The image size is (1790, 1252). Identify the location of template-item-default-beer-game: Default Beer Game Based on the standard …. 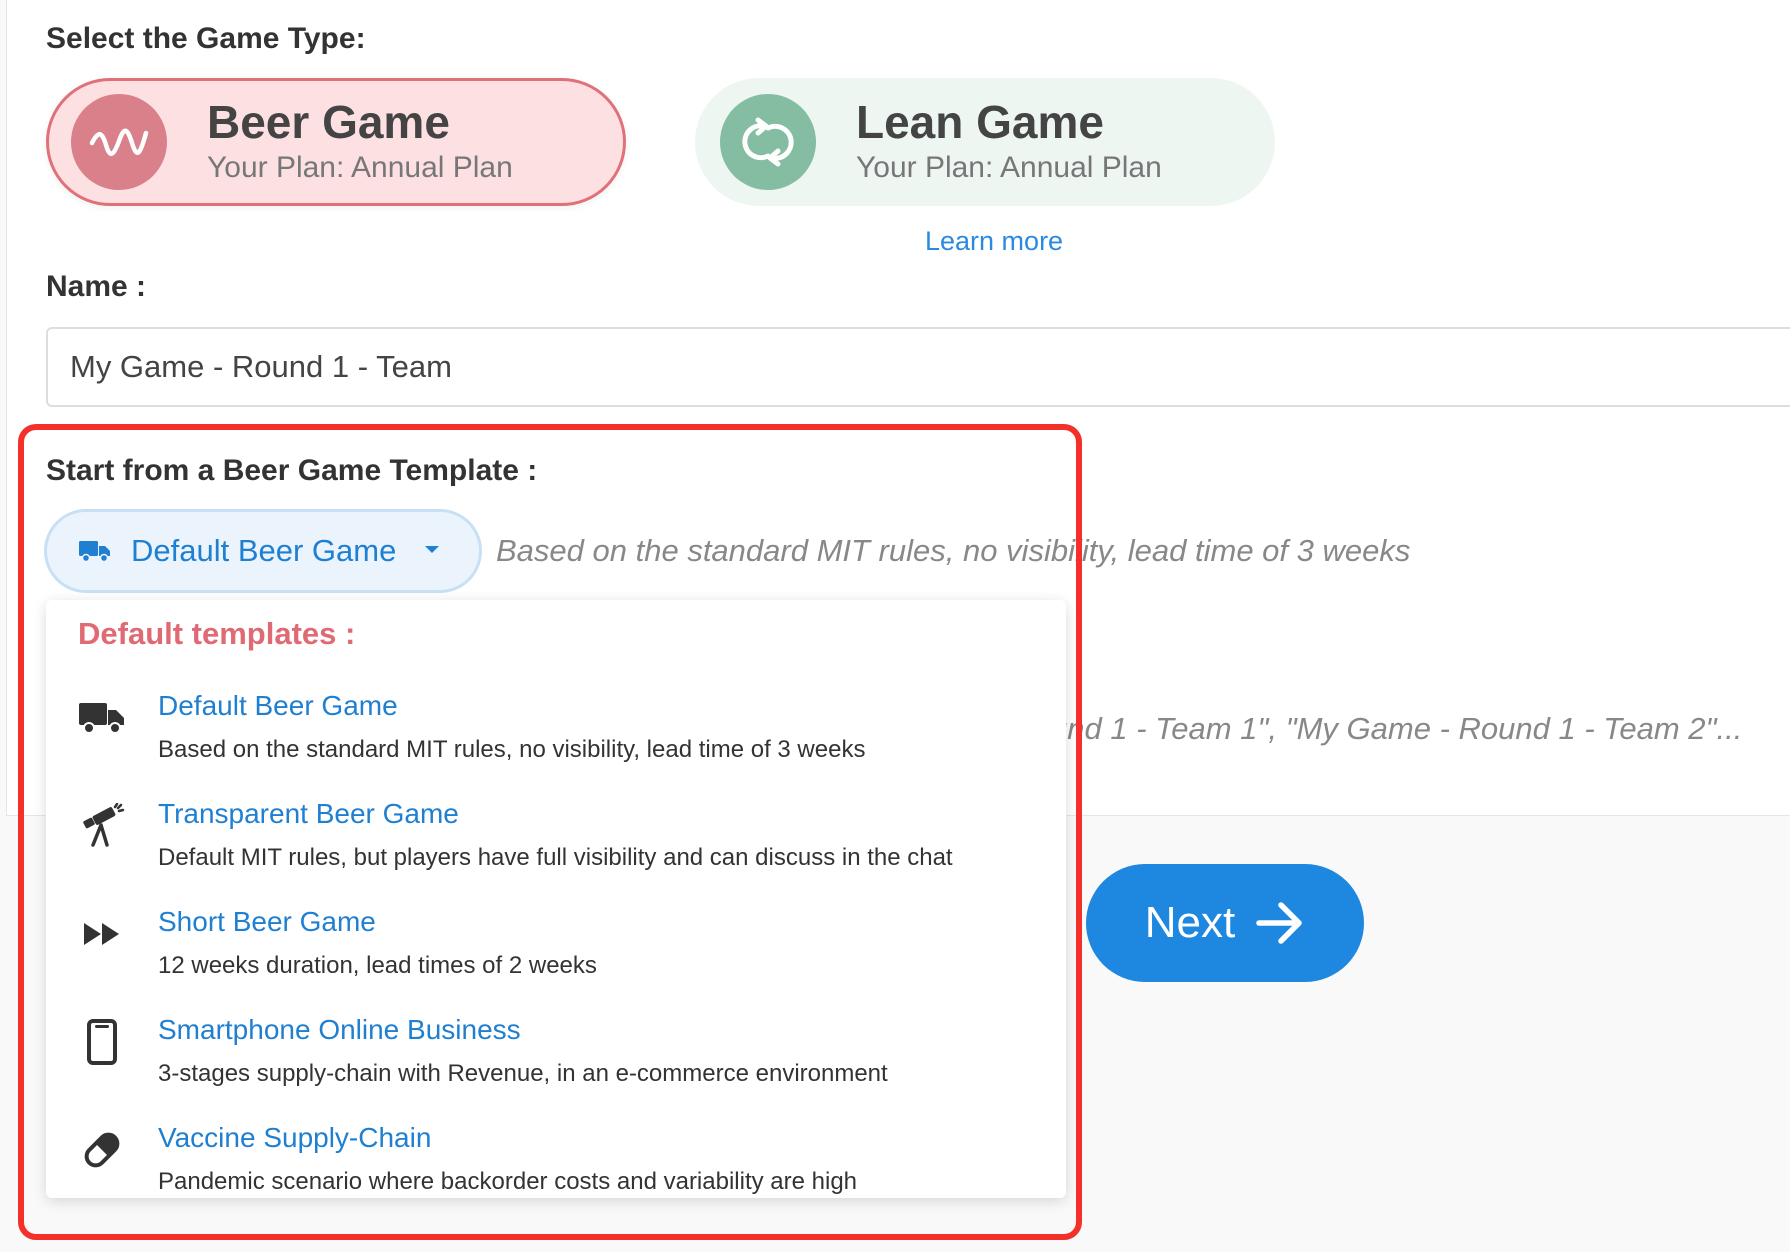
(556, 732).